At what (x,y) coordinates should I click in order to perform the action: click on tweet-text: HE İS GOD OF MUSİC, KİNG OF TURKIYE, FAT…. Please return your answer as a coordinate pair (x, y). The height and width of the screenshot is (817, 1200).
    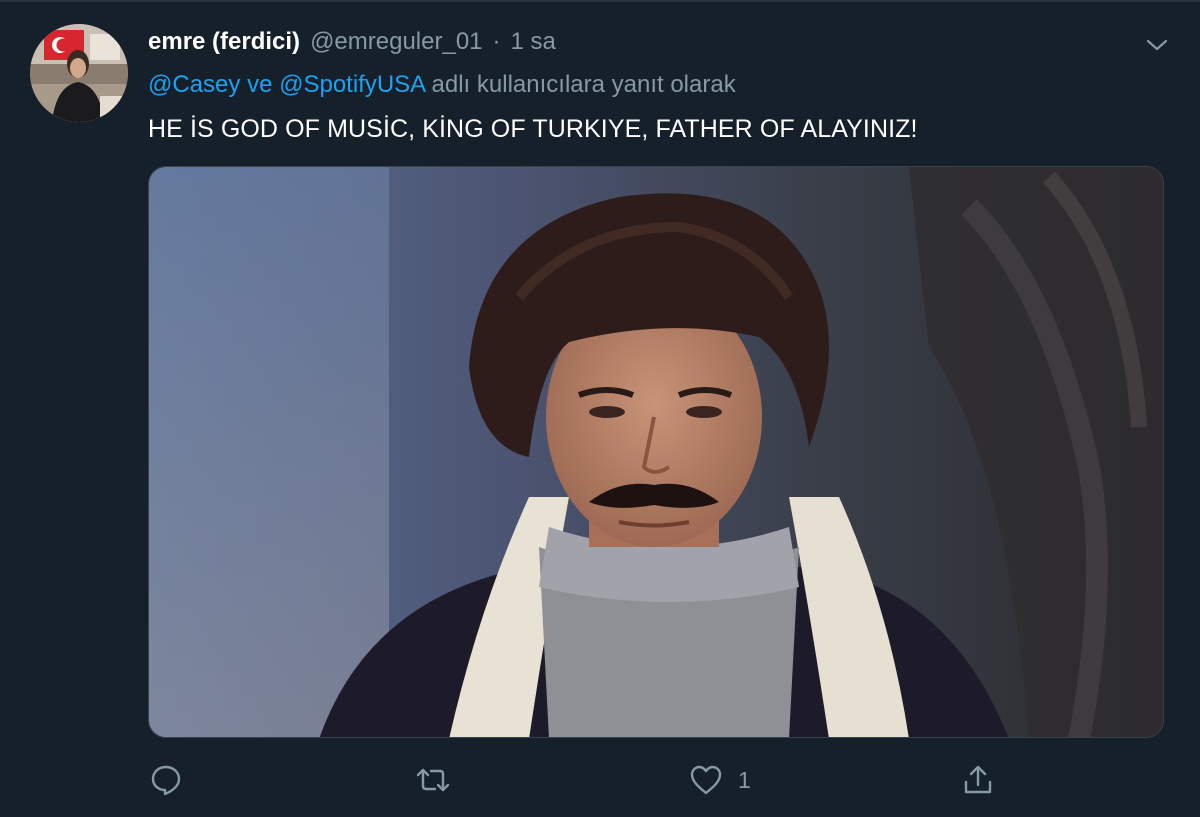
    Looking at the image, I should click on (533, 129).